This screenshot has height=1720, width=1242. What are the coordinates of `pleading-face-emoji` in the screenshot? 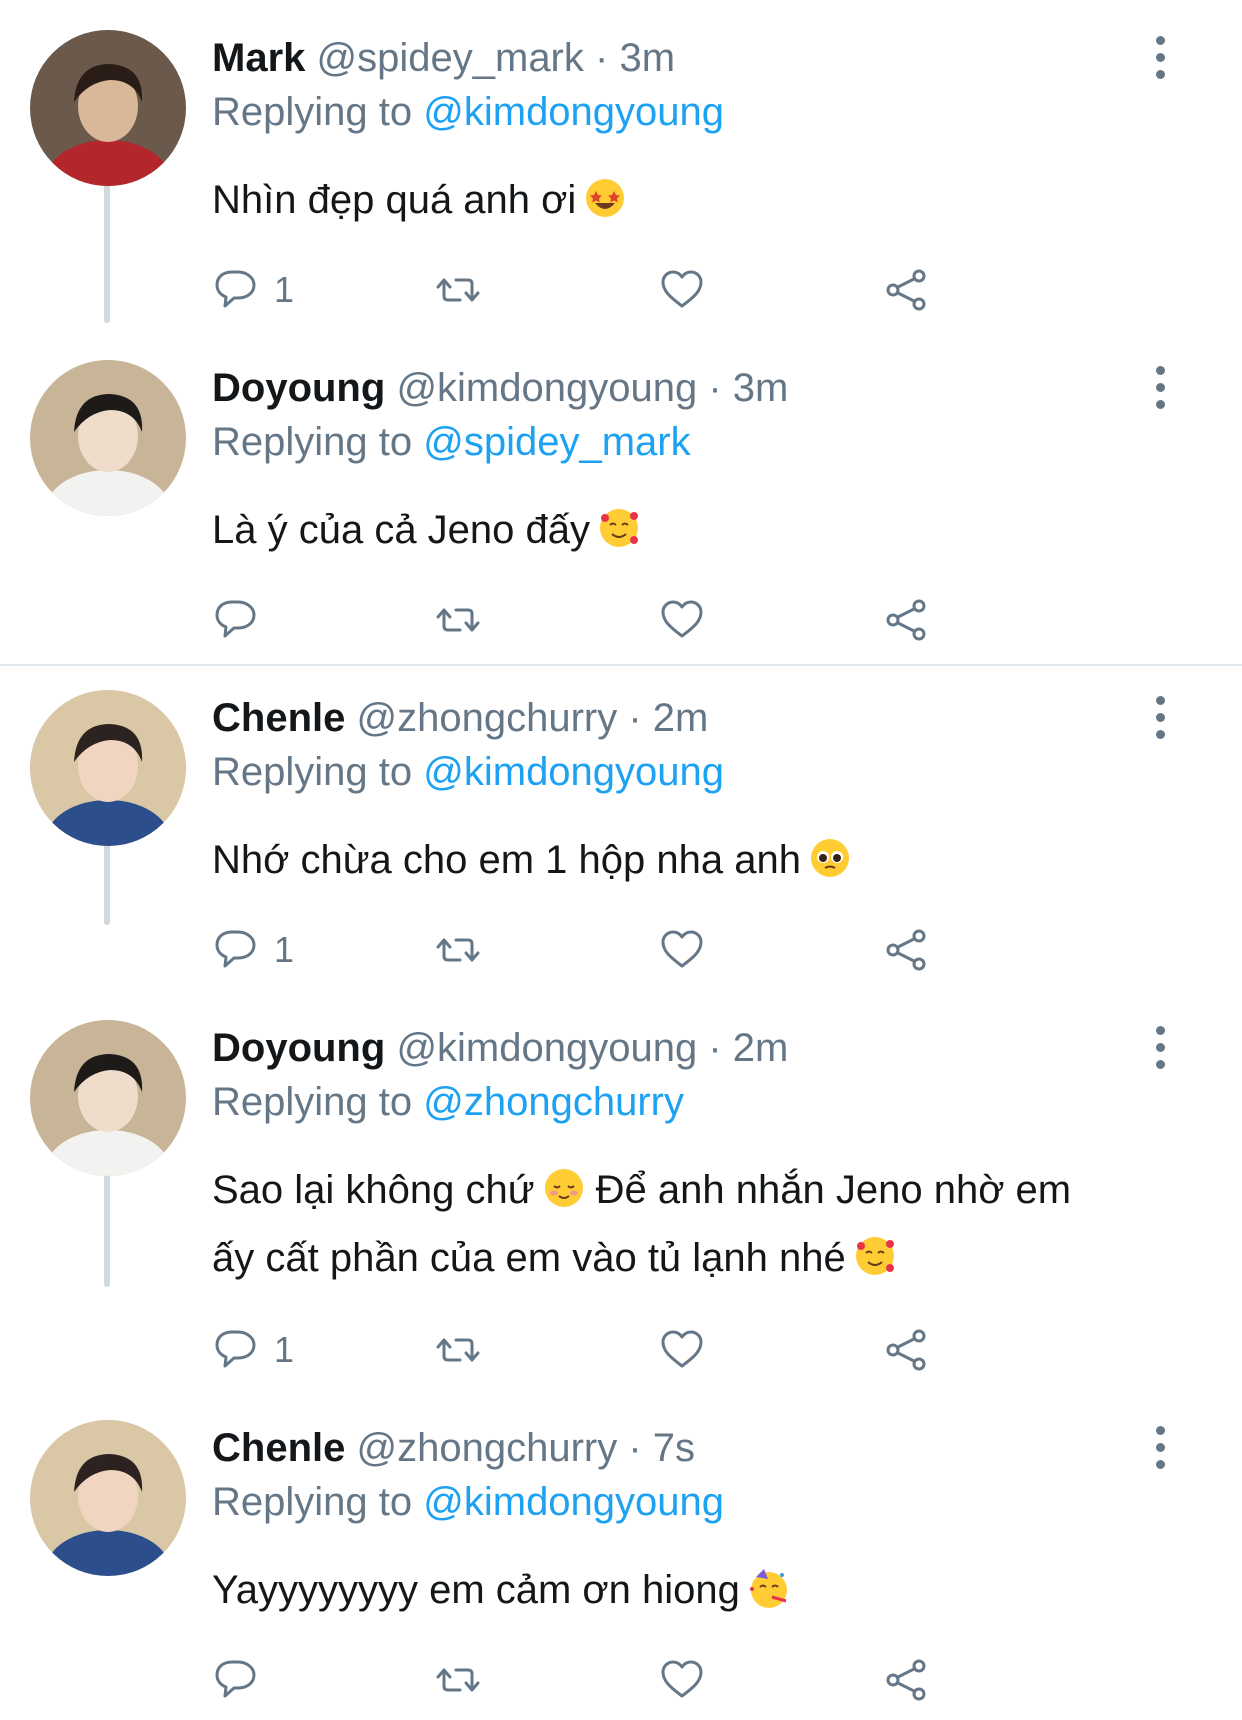 It's located at (830, 854).